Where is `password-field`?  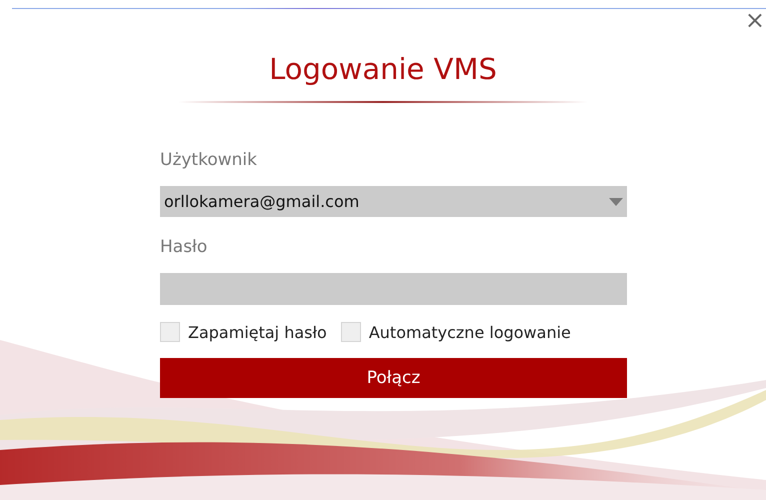 password-field is located at coordinates (393, 289).